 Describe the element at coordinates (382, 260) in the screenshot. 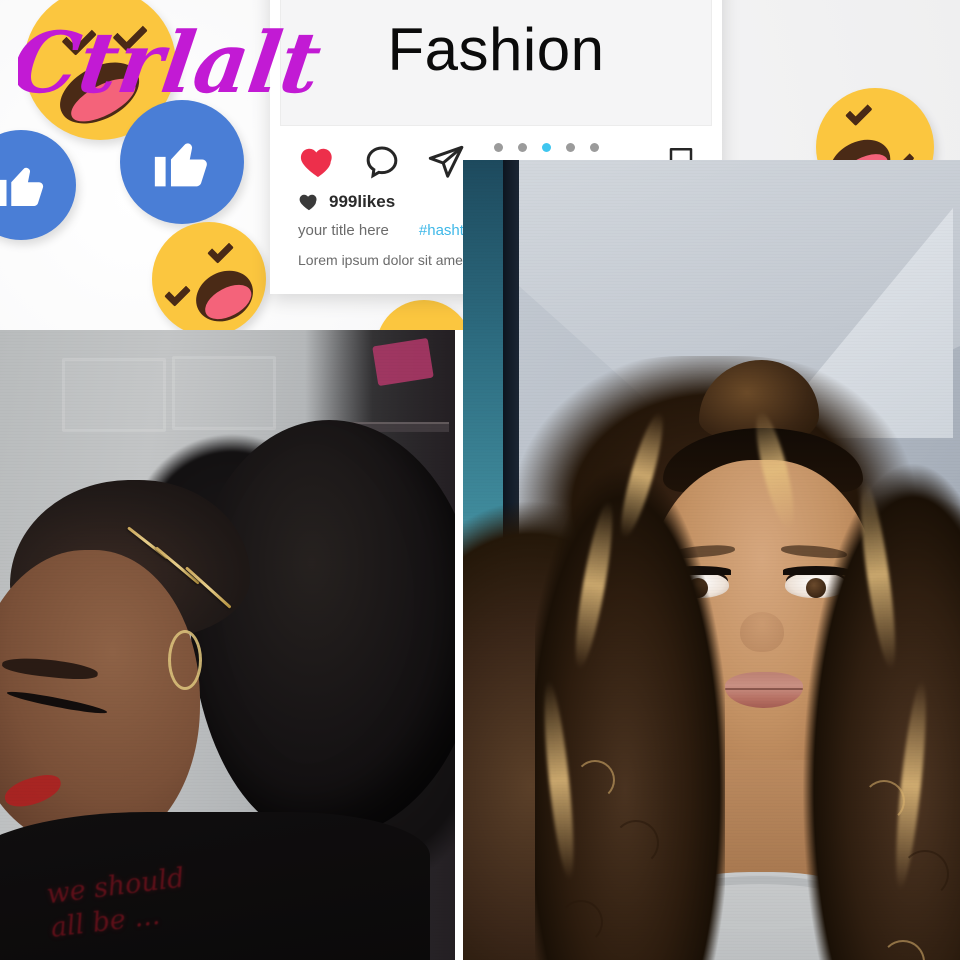

I see `caption-body: Lorem ipsum dolor sit amet` at that location.